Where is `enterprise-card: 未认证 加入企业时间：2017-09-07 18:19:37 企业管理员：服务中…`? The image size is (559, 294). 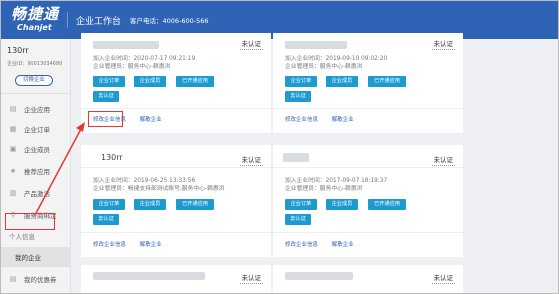
enterprise-card: 未认证 加入企业时间：2017-09-07 18:19:37 企业管理员：服务中… is located at coordinates (368, 201).